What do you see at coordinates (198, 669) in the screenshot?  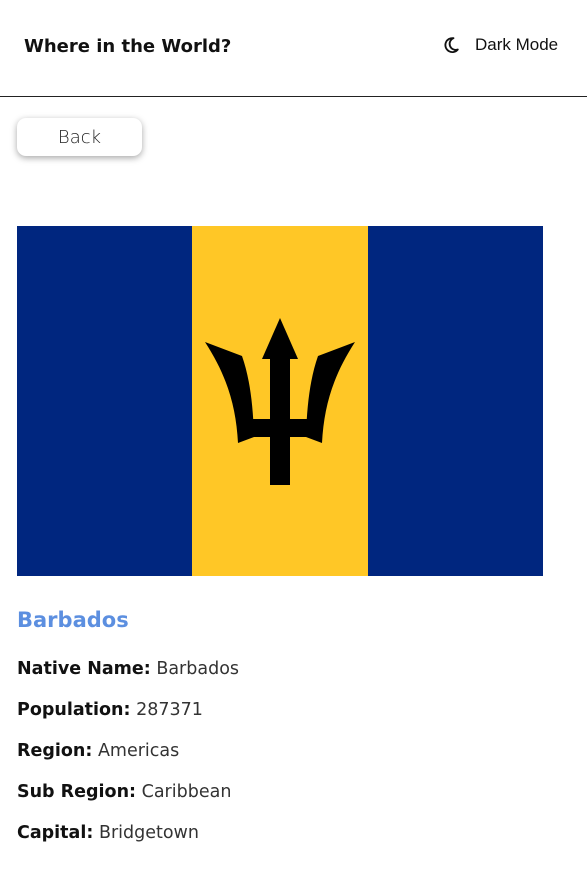 I see `detail-value: Barbados` at bounding box center [198, 669].